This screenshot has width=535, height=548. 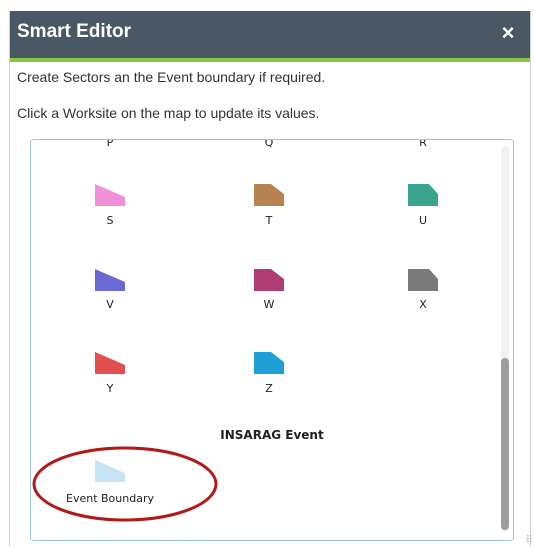 I want to click on close-icon: ×, so click(x=508, y=33).